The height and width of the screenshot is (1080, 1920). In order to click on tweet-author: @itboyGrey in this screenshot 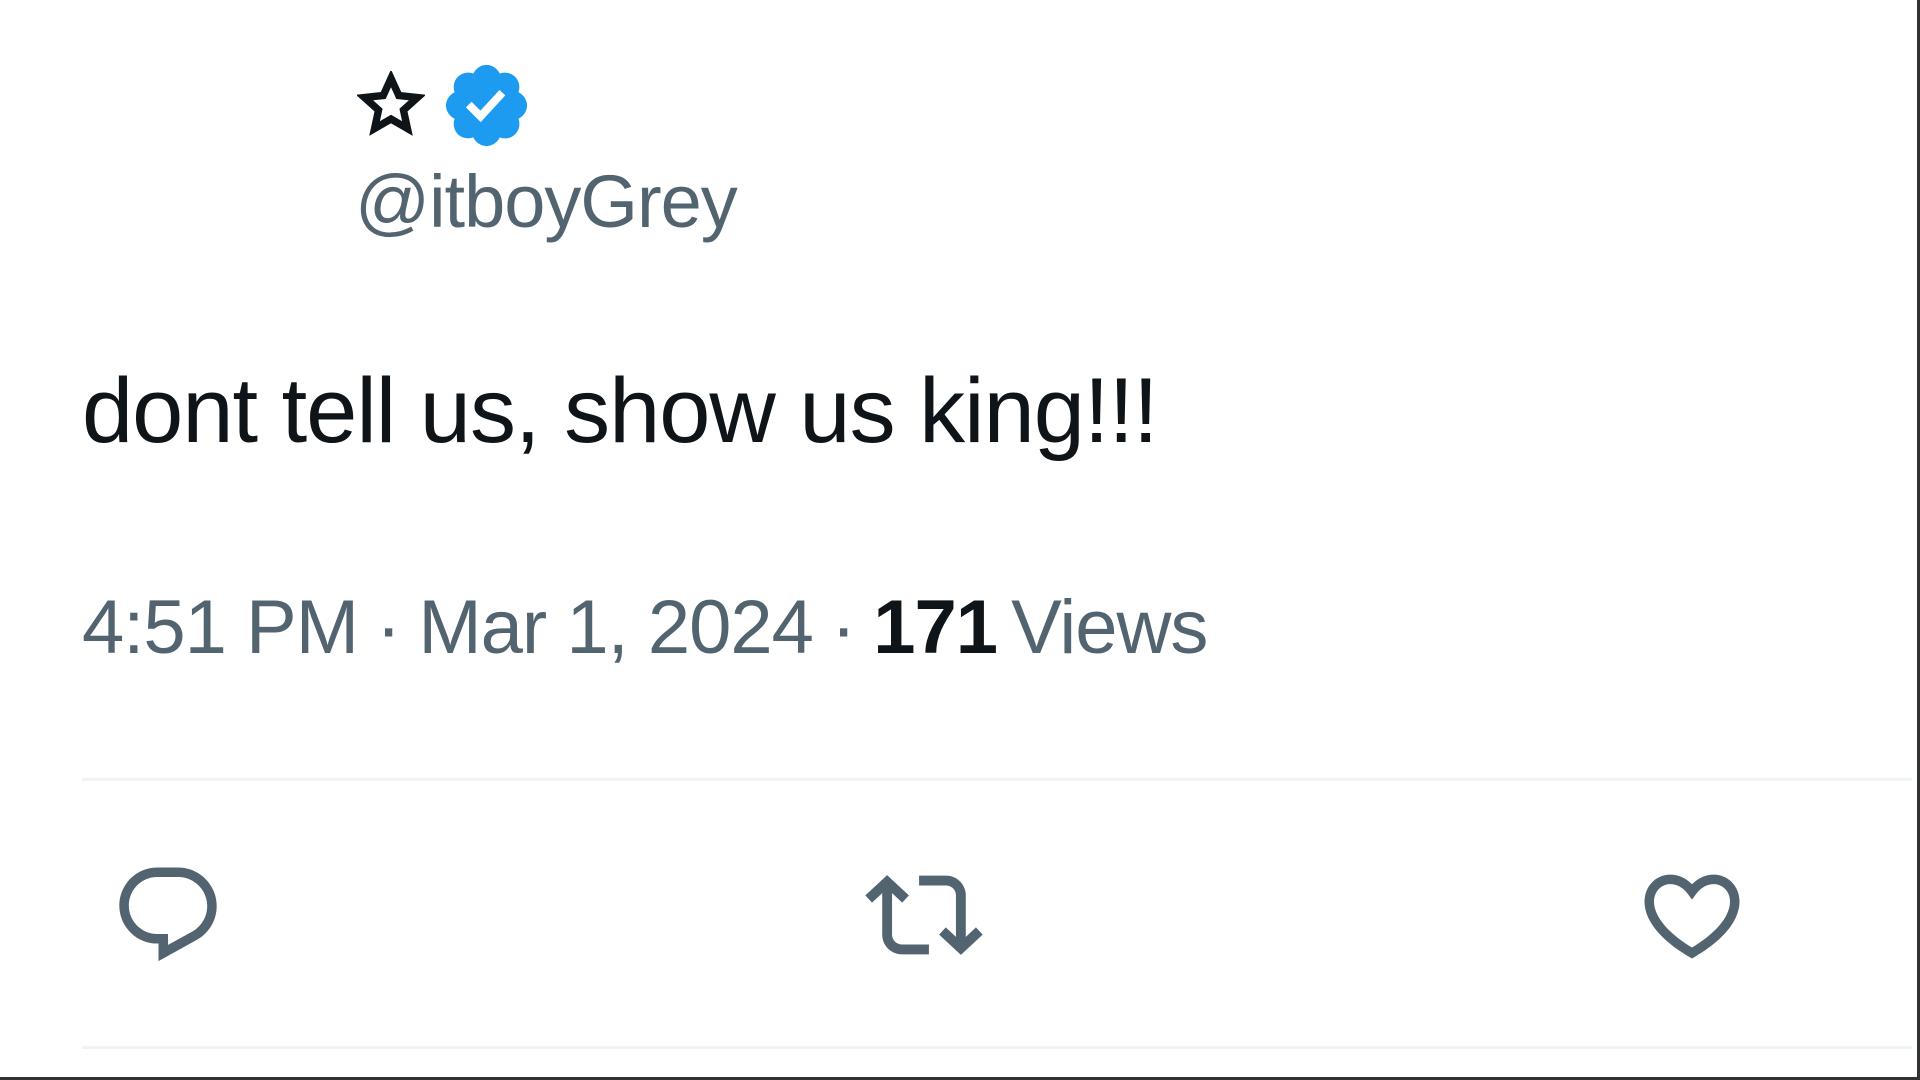, I will do `click(546, 147)`.